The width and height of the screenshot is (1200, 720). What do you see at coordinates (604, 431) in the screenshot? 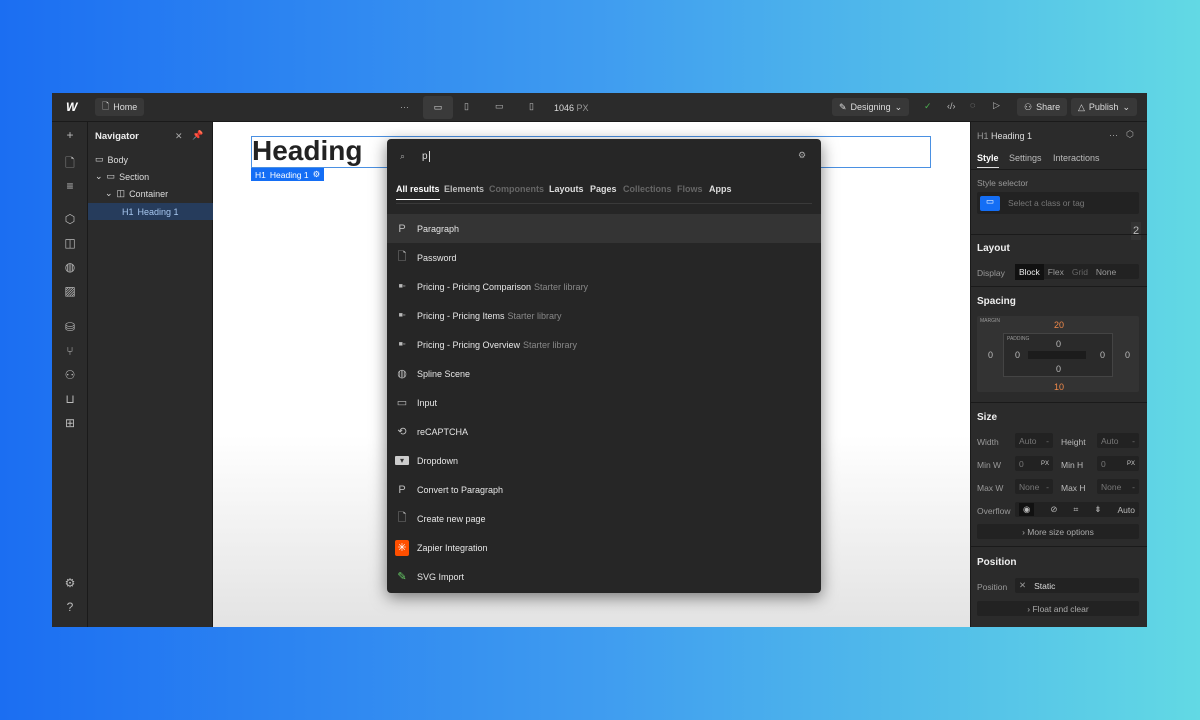
I see `result-recaptcha: ⟲ reCAPTCHA` at bounding box center [604, 431].